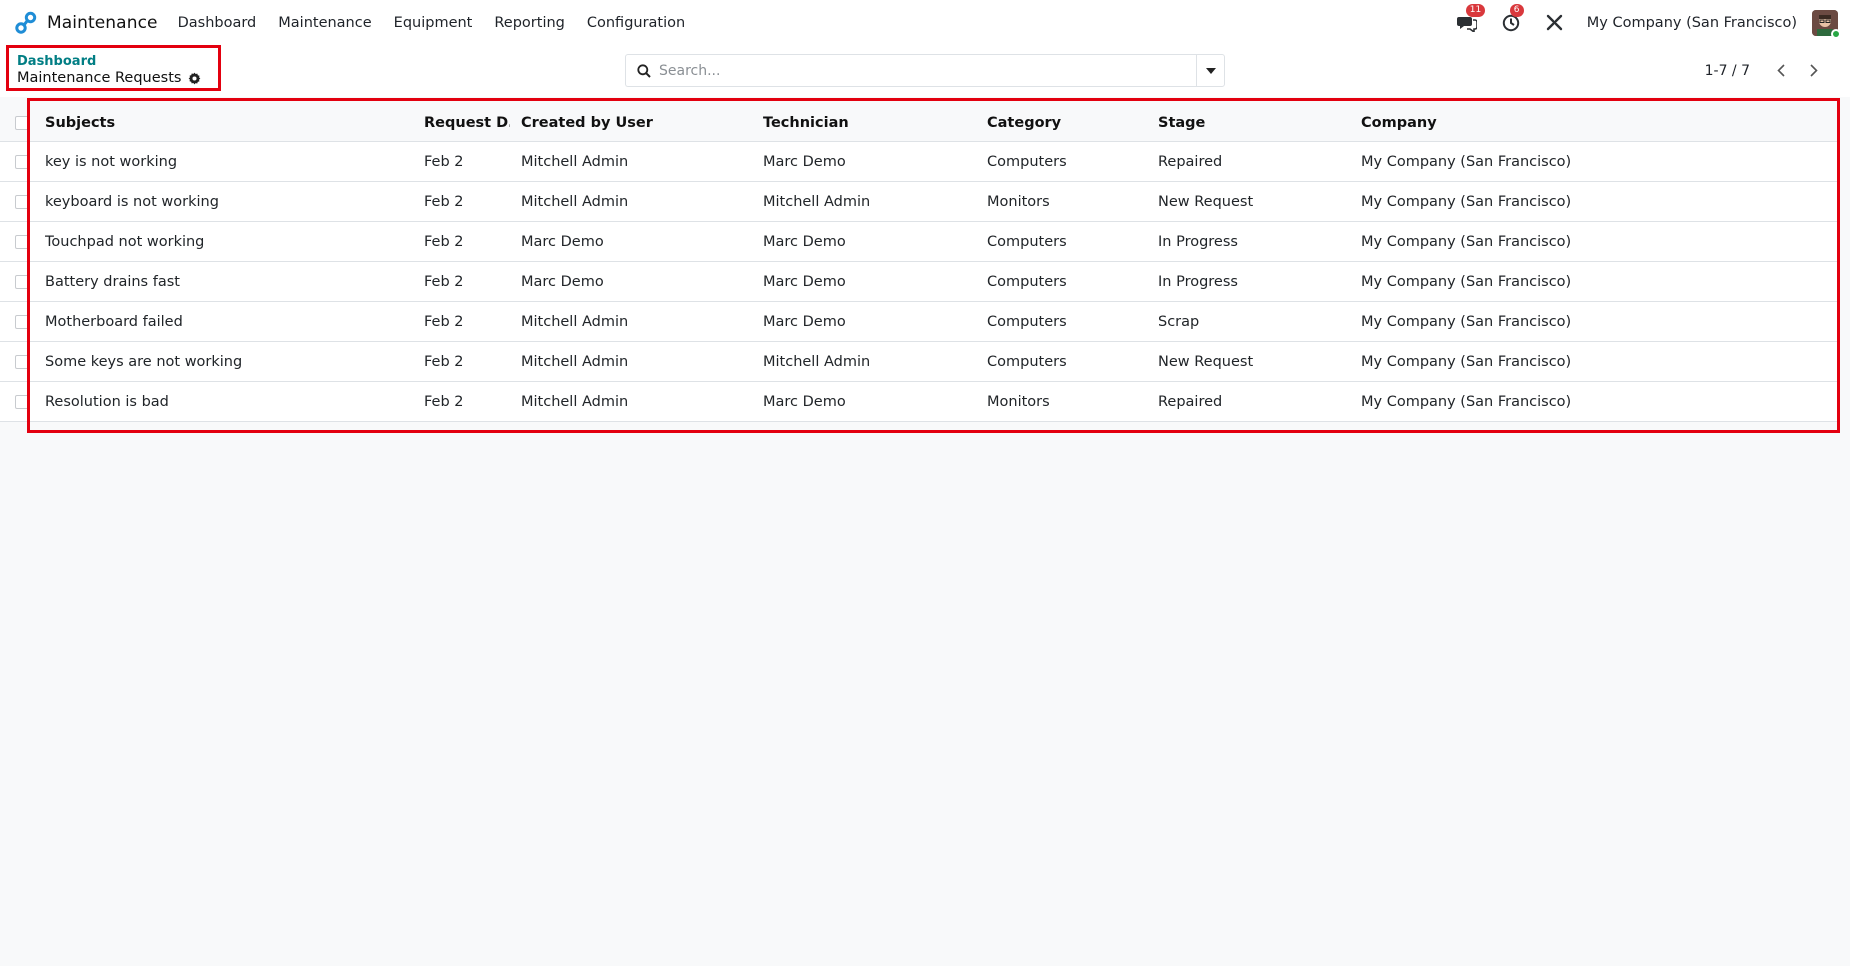 This screenshot has height=966, width=1850. What do you see at coordinates (1399, 122) in the screenshot?
I see `column-header-company: Company` at bounding box center [1399, 122].